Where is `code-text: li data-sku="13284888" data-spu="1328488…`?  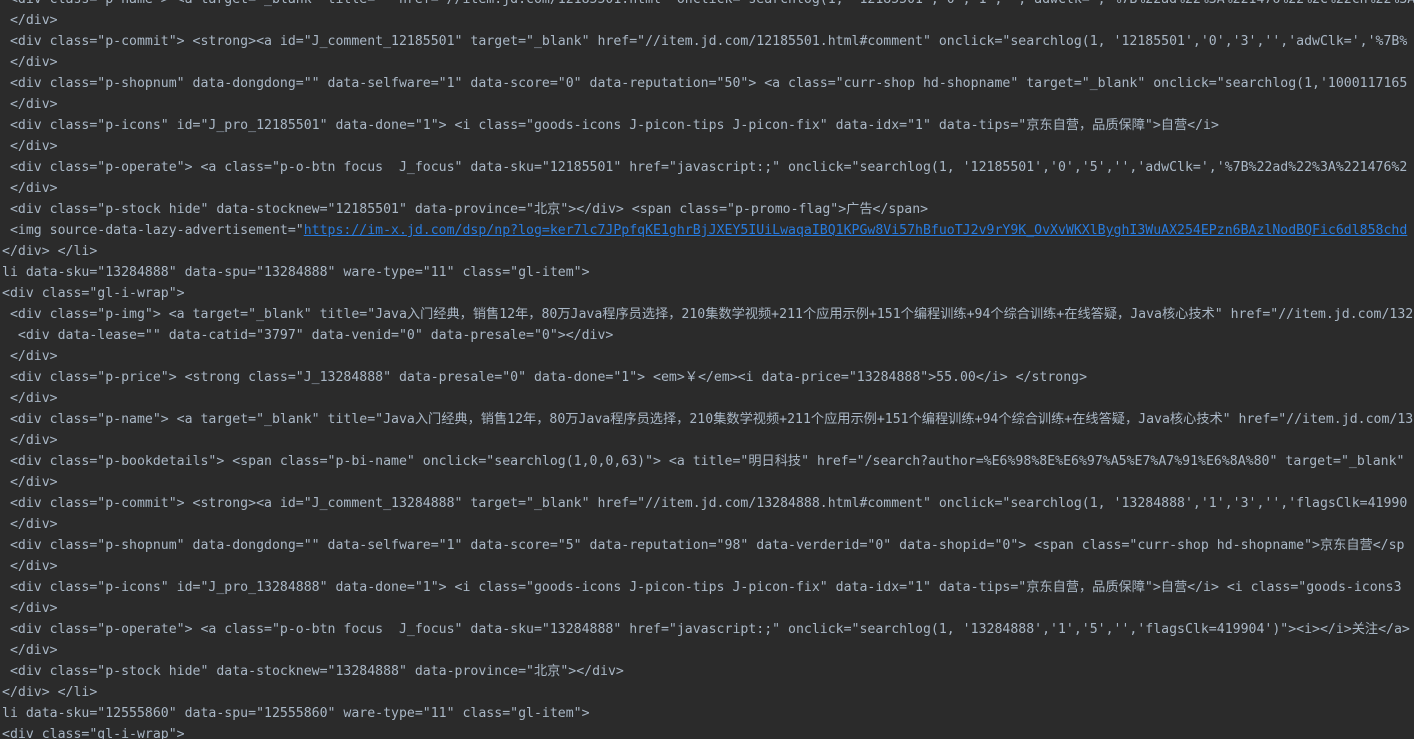 code-text: li data-sku="13284888" data-spu="1328488… is located at coordinates (296, 272).